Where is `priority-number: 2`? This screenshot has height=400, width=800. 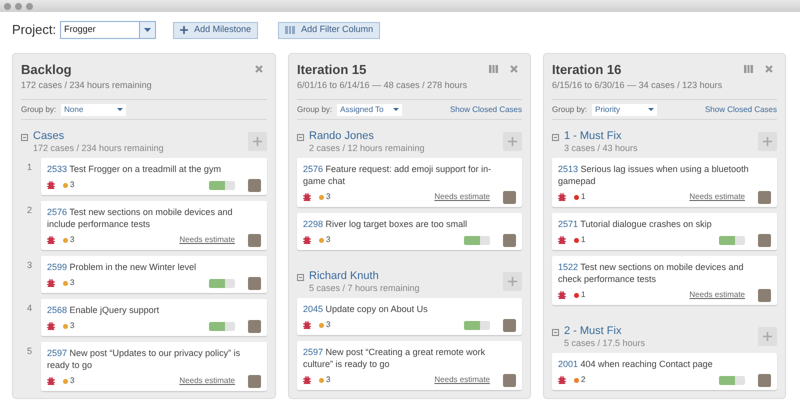
priority-number: 2 is located at coordinates (583, 380).